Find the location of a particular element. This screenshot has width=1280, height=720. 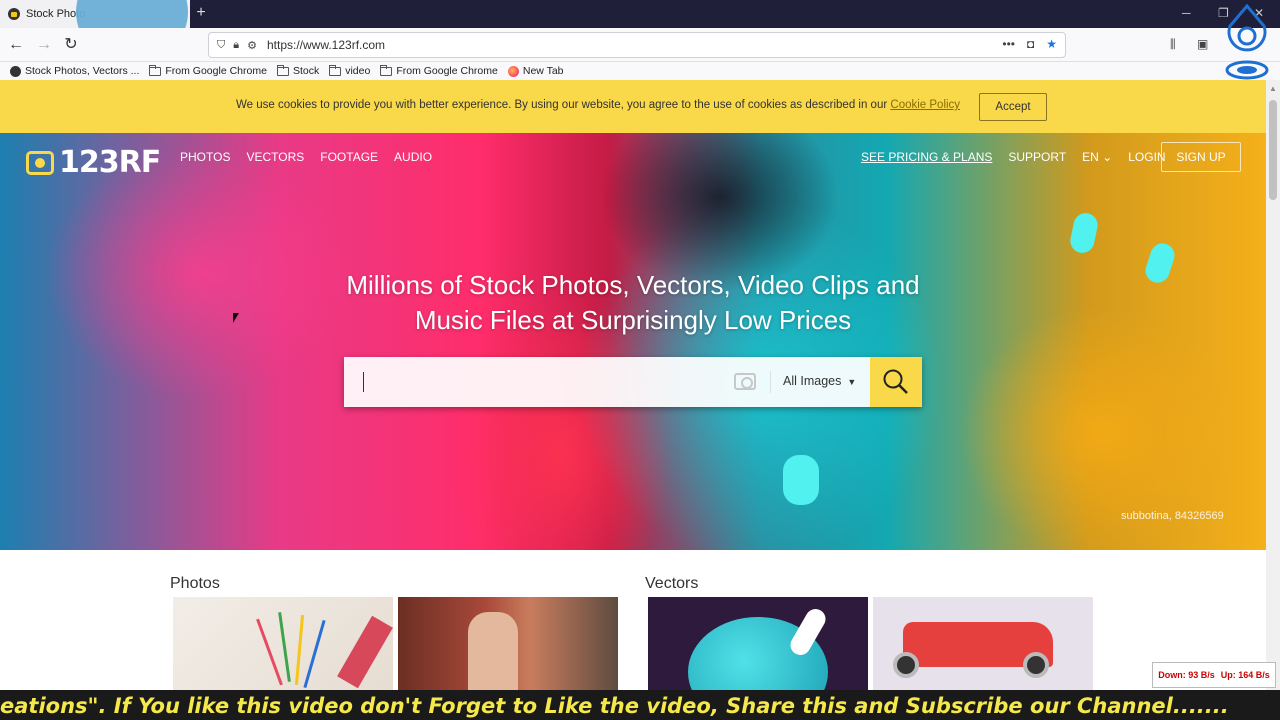

search-scope-dropdown: All Images ▼ is located at coordinates (819, 382).